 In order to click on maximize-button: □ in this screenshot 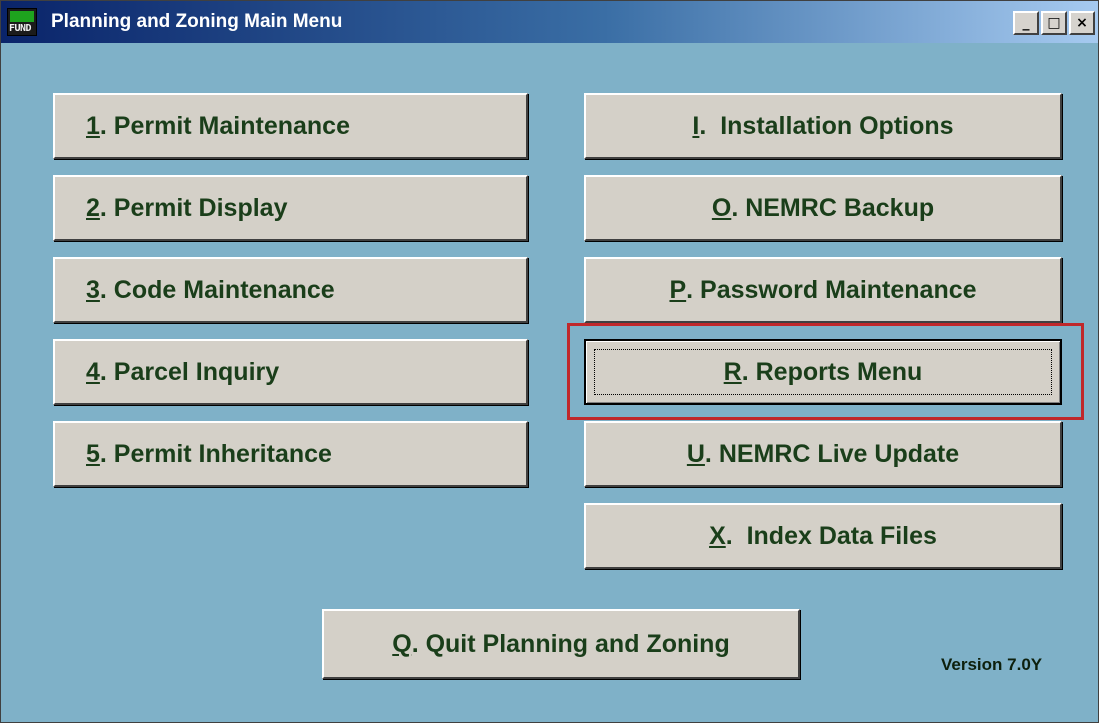, I will do `click(1054, 23)`.